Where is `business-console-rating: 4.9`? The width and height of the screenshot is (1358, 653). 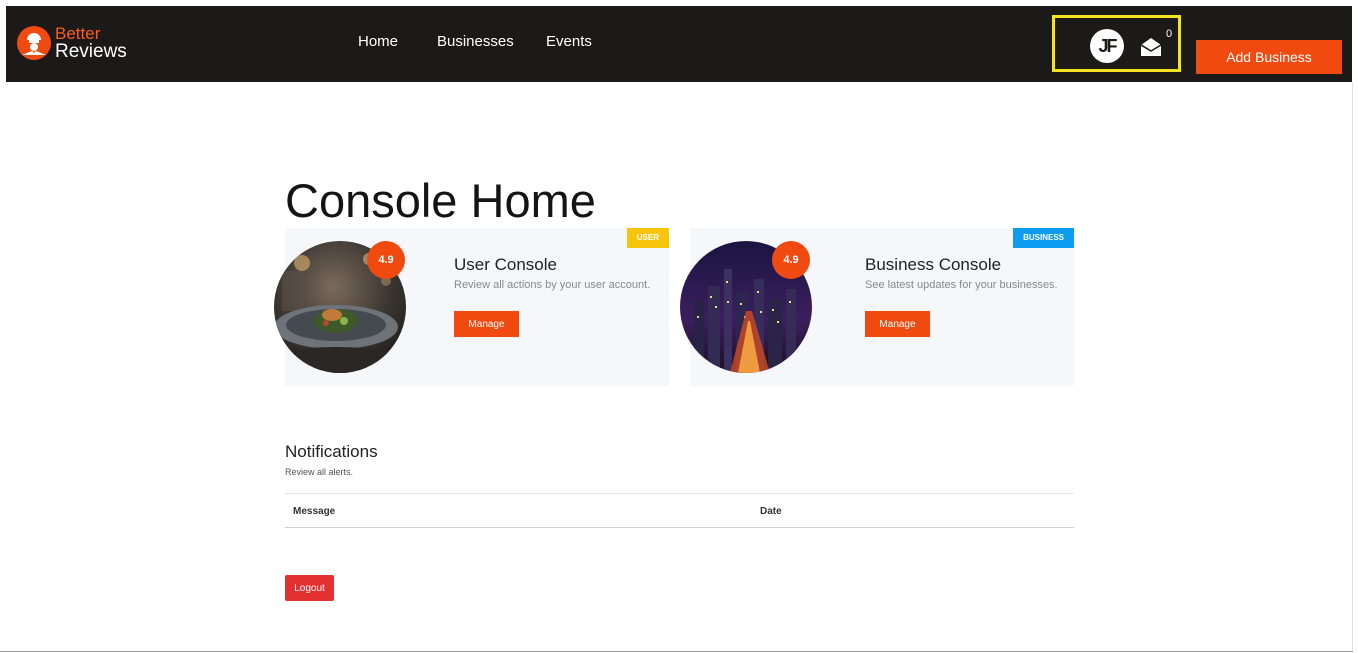 business-console-rating: 4.9 is located at coordinates (791, 260).